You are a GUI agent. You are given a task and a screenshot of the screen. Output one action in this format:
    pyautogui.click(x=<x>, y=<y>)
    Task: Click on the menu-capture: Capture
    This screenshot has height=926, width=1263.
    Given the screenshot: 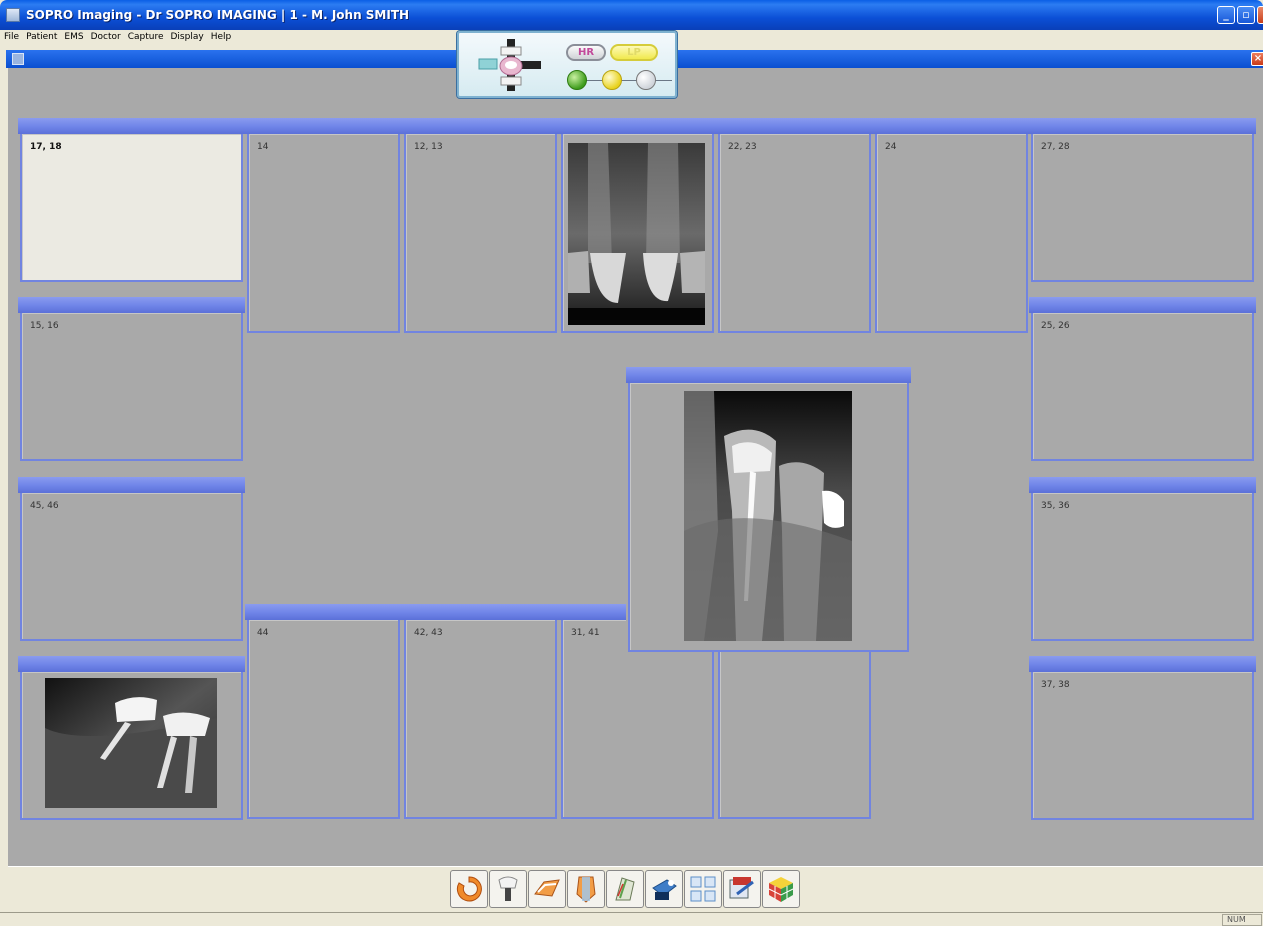 What is the action you would take?
    pyautogui.click(x=146, y=37)
    